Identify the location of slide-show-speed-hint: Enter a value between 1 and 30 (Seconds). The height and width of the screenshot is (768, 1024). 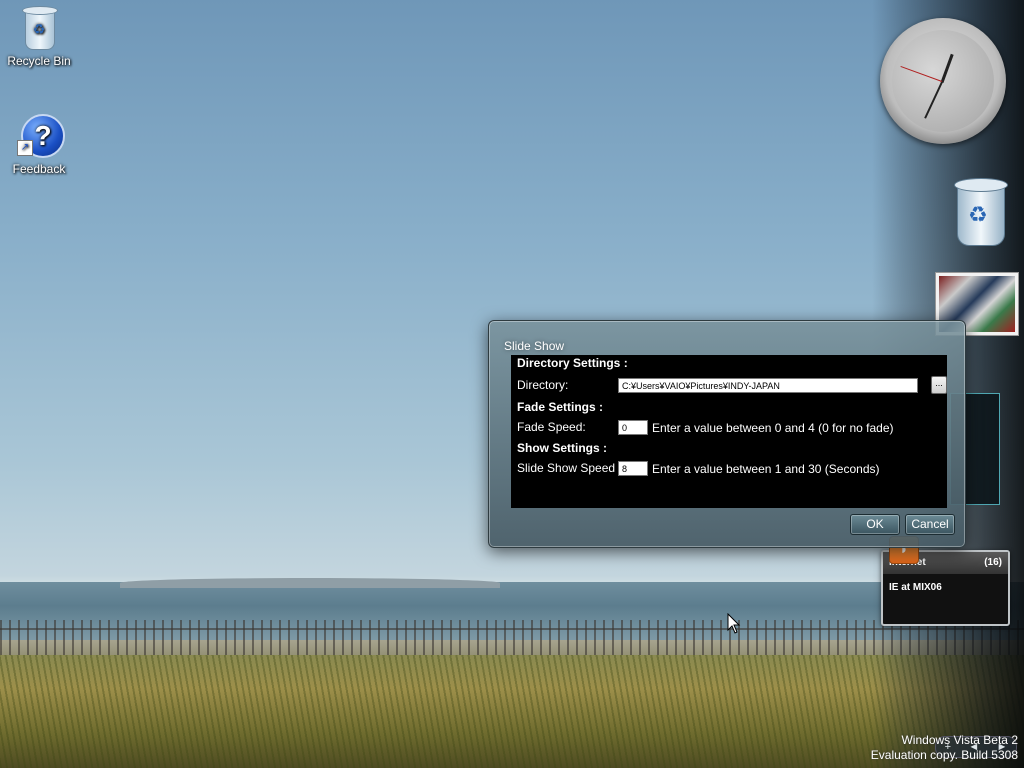
(766, 469).